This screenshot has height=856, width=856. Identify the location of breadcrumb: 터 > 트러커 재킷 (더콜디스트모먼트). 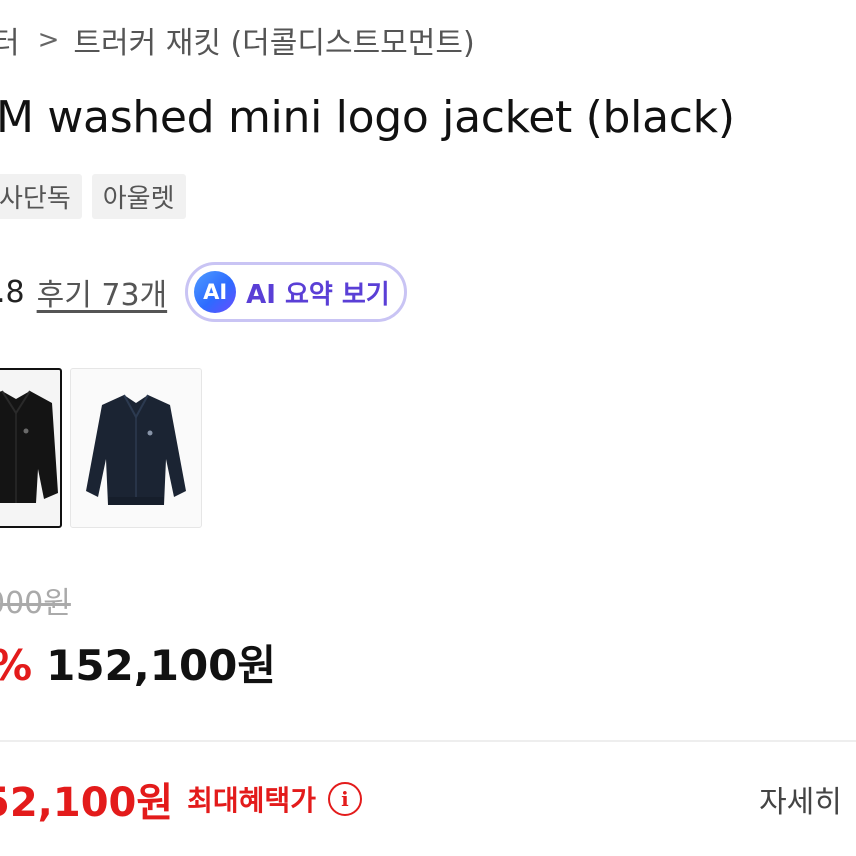
(237, 40).